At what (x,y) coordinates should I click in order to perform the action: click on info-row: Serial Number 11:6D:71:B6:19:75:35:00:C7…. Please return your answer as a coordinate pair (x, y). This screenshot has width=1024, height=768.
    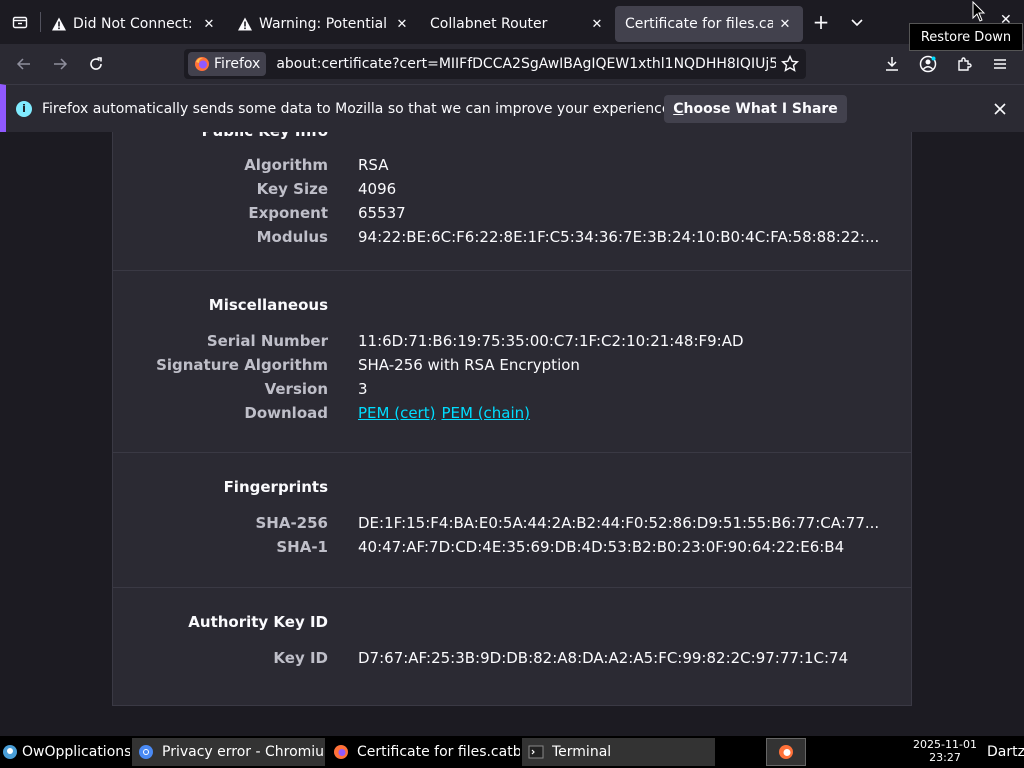
    Looking at the image, I should click on (512, 344).